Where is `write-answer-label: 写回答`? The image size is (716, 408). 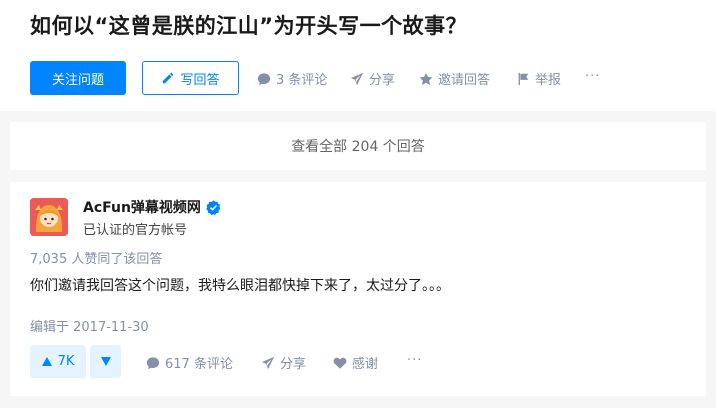 write-answer-label: 写回答 is located at coordinates (200, 80).